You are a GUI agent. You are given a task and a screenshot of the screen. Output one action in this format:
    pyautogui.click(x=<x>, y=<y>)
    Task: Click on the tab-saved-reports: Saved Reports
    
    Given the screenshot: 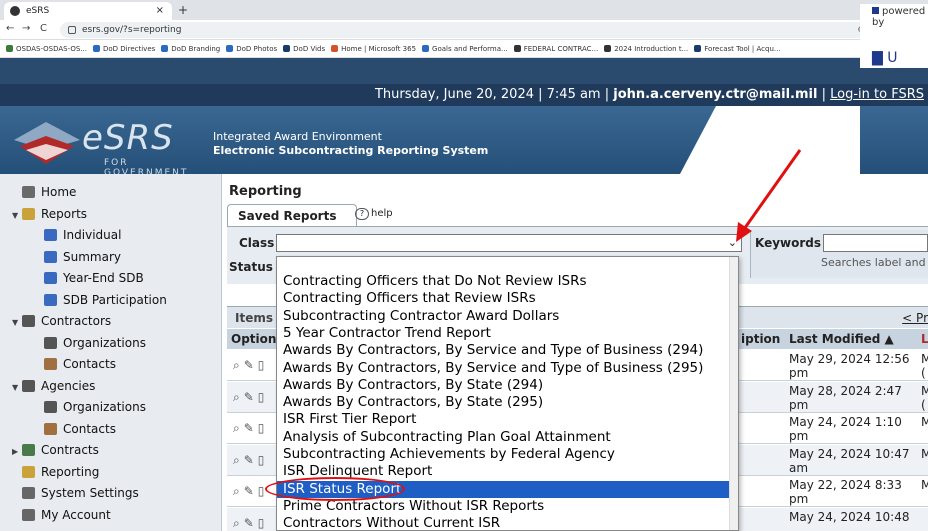 What is the action you would take?
    pyautogui.click(x=292, y=215)
    